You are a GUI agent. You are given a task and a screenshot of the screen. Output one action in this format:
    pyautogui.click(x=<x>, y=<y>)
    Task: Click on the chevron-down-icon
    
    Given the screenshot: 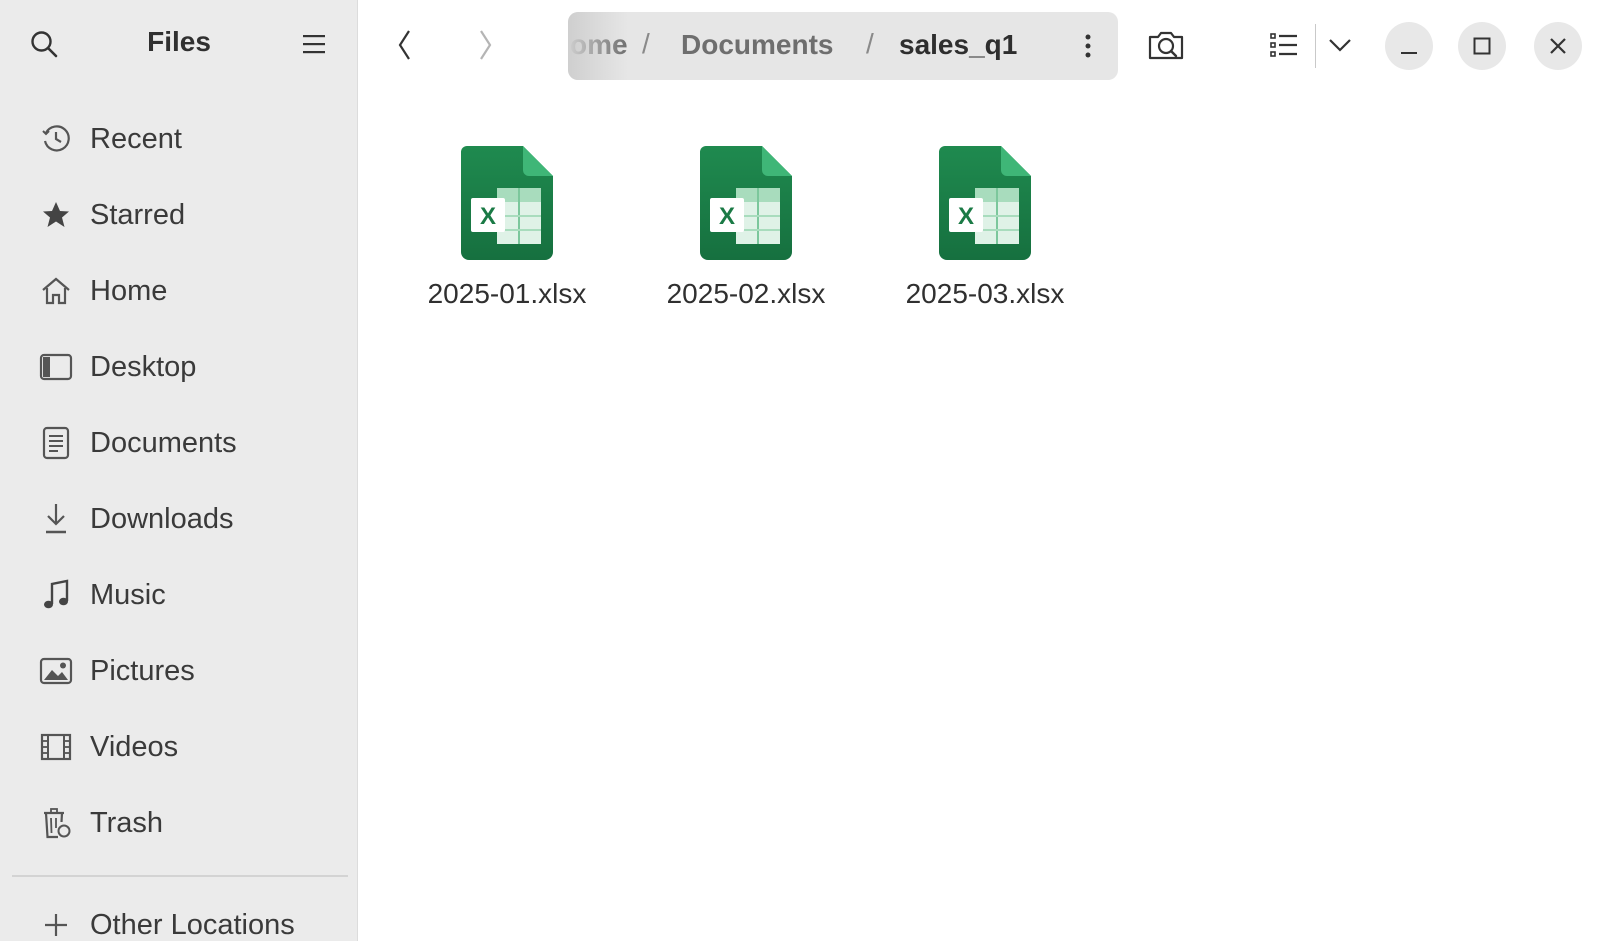 What is the action you would take?
    pyautogui.click(x=1340, y=45)
    